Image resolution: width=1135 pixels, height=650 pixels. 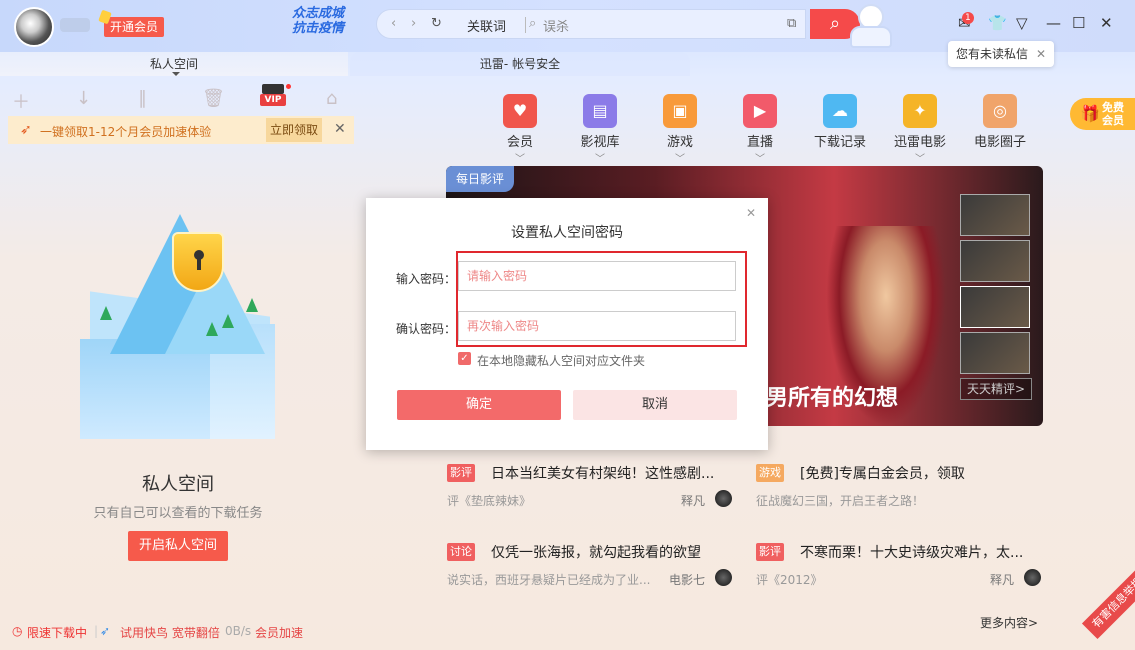 I want to click on category-live: ▶ 直播 ﹀, so click(x=760, y=129).